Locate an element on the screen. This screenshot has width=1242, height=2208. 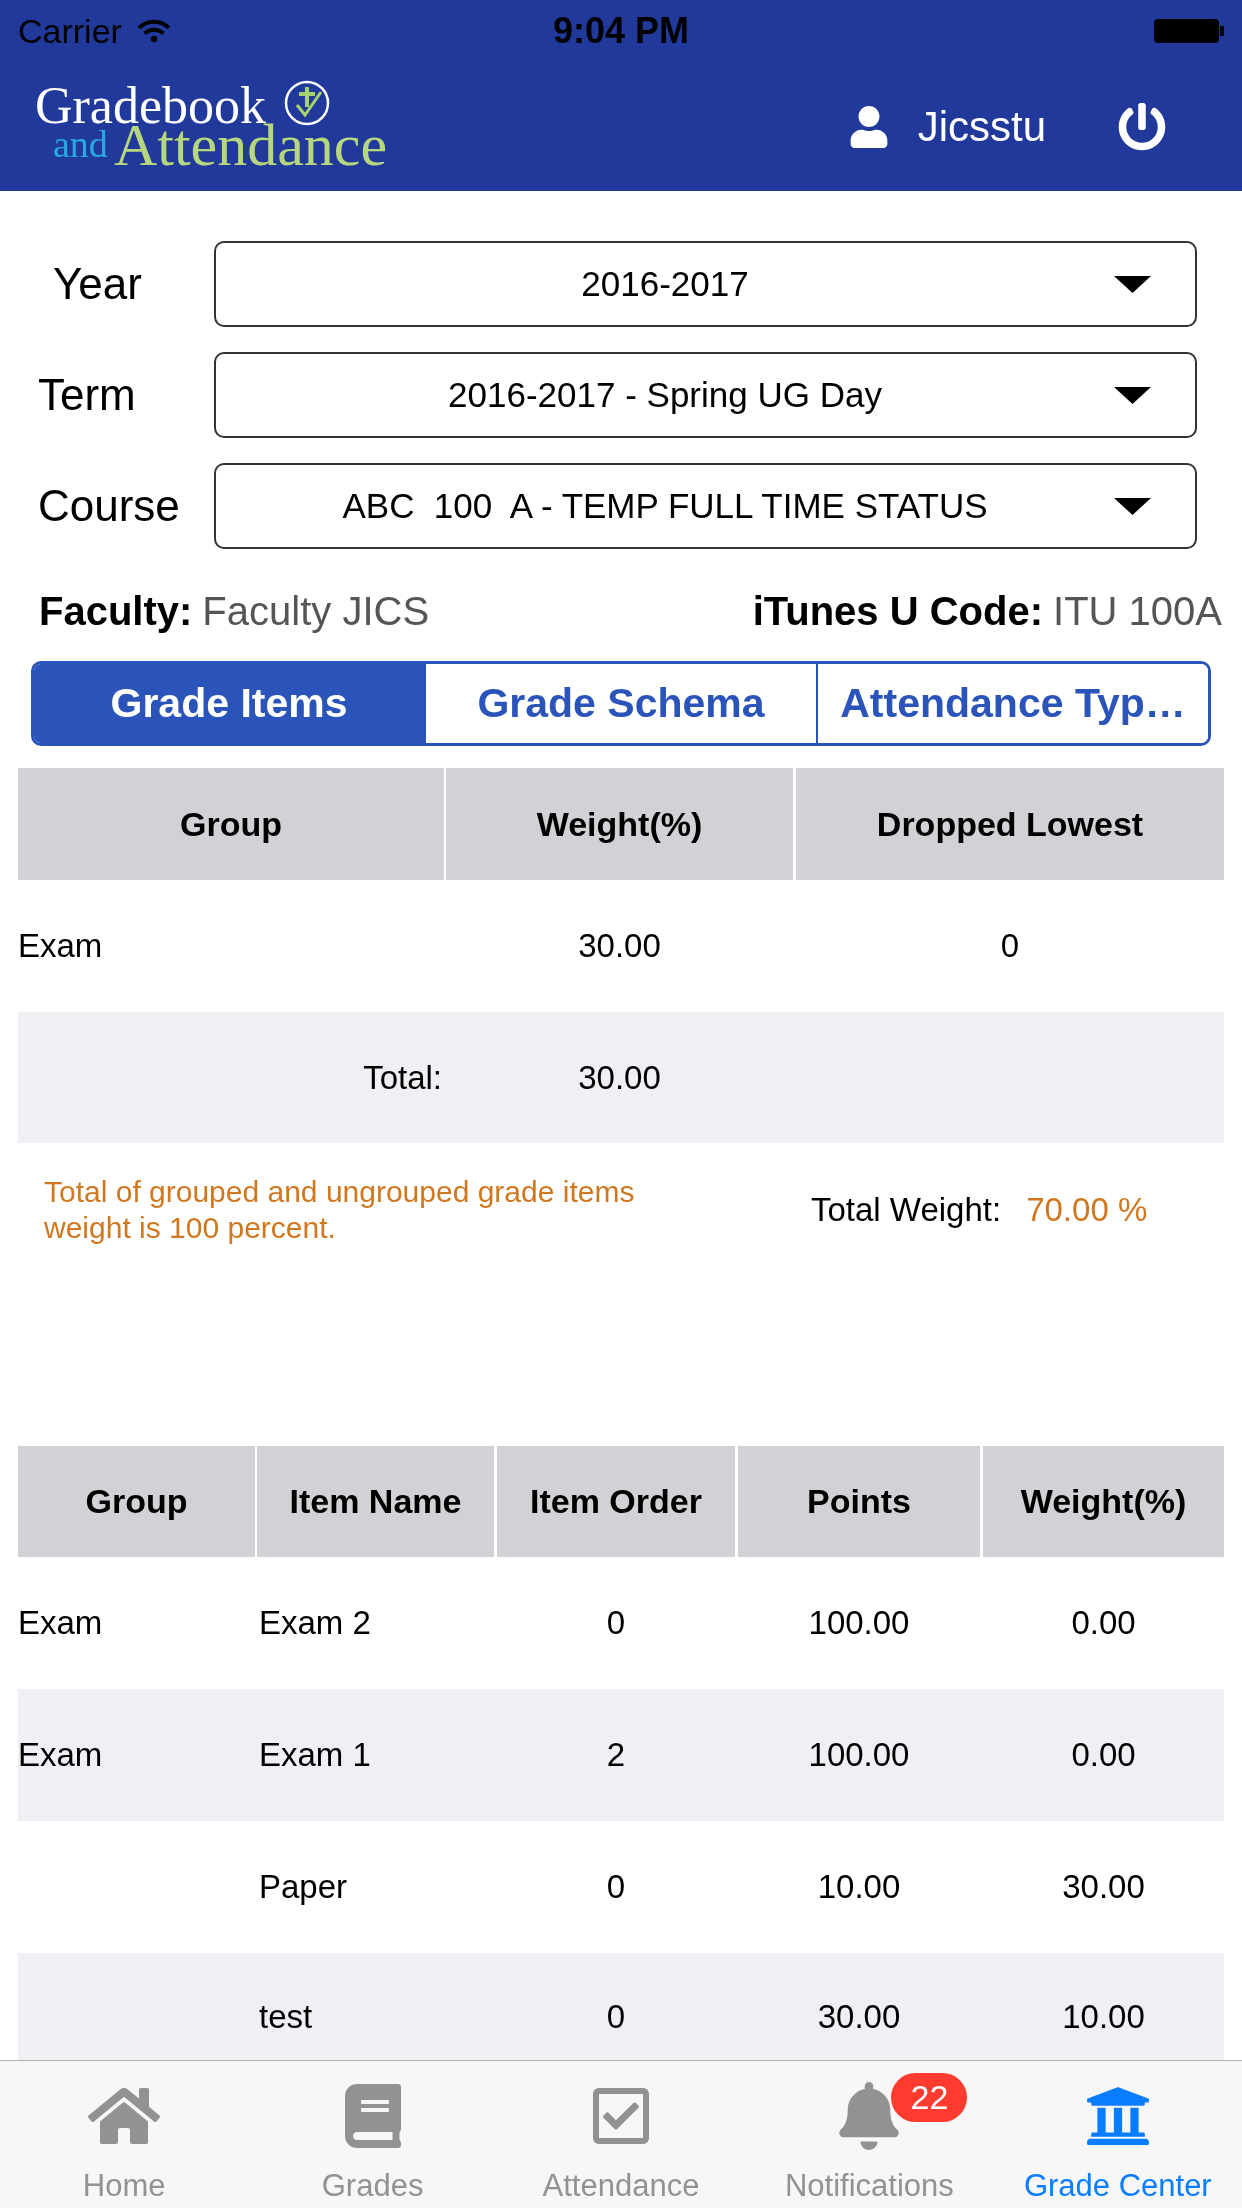
note-text: Total of grouped and ungrouped grade items weight is 100 percent. is located at coordinates (340, 1210).